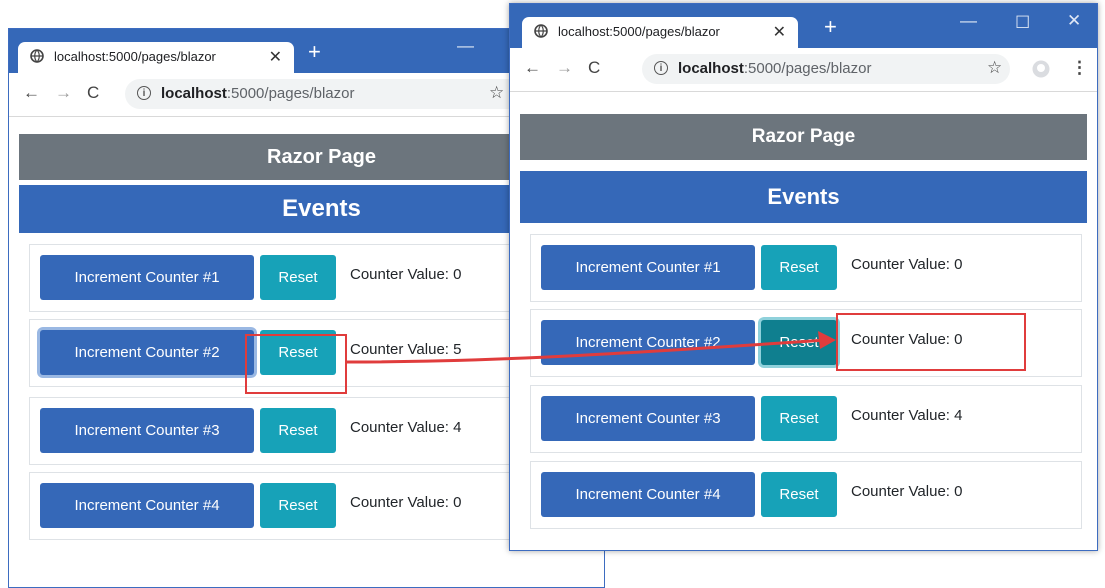 The height and width of the screenshot is (588, 1105). What do you see at coordinates (931, 342) in the screenshot?
I see `highlight-box-counter-value` at bounding box center [931, 342].